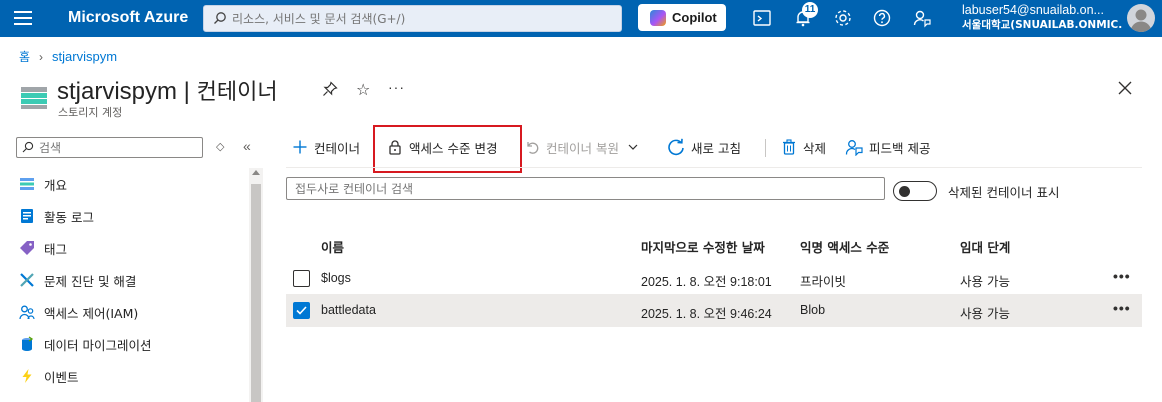 Image resolution: width=1162 pixels, height=402 pixels. I want to click on sidebar-item-overview: 개요, so click(124, 184).